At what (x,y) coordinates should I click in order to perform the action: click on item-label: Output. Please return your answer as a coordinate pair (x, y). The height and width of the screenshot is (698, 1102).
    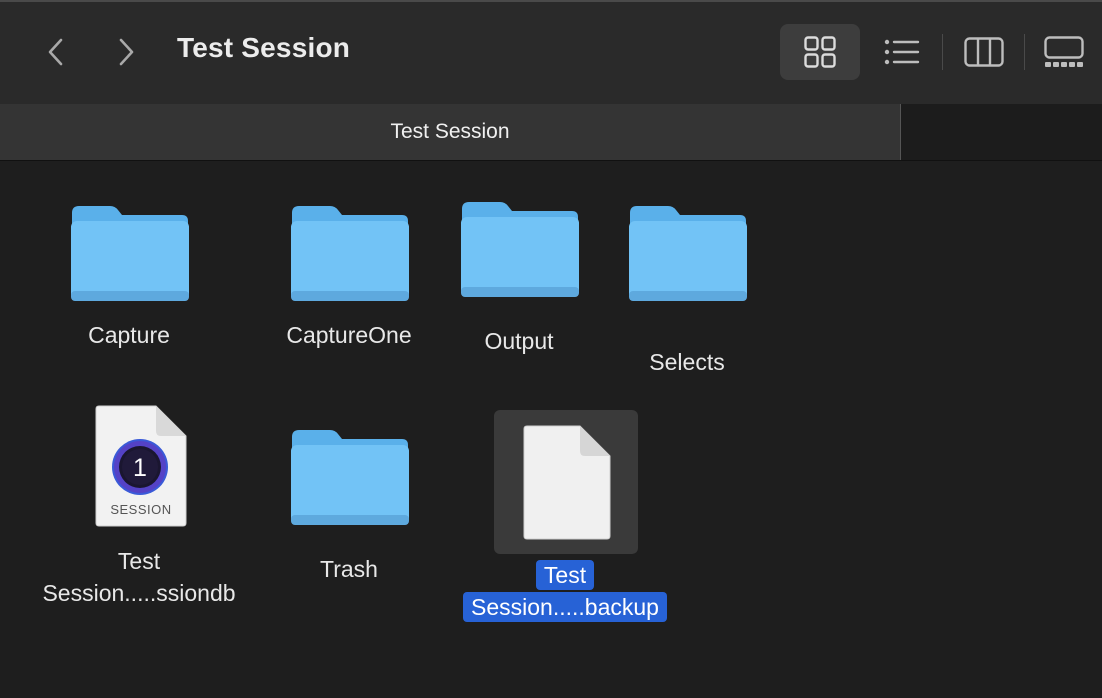
    Looking at the image, I should click on (519, 341).